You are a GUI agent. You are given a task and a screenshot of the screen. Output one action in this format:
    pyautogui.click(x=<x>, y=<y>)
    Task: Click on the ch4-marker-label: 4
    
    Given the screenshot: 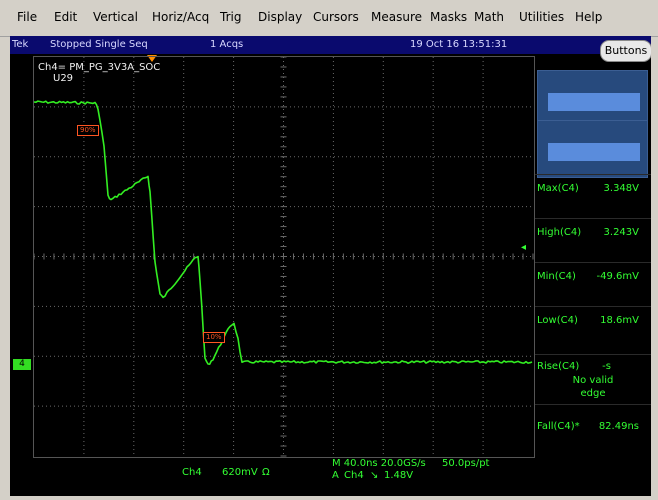 What is the action you would take?
    pyautogui.click(x=22, y=364)
    